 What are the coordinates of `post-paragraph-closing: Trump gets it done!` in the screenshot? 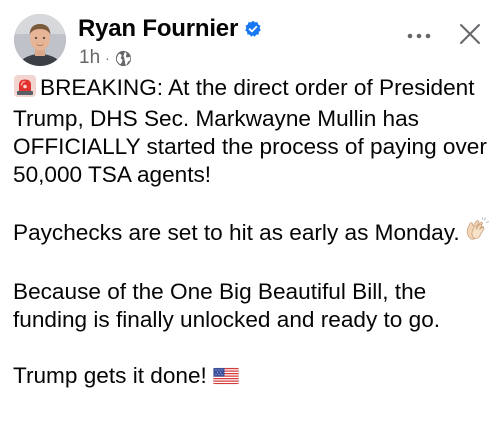 It's located at (252, 377).